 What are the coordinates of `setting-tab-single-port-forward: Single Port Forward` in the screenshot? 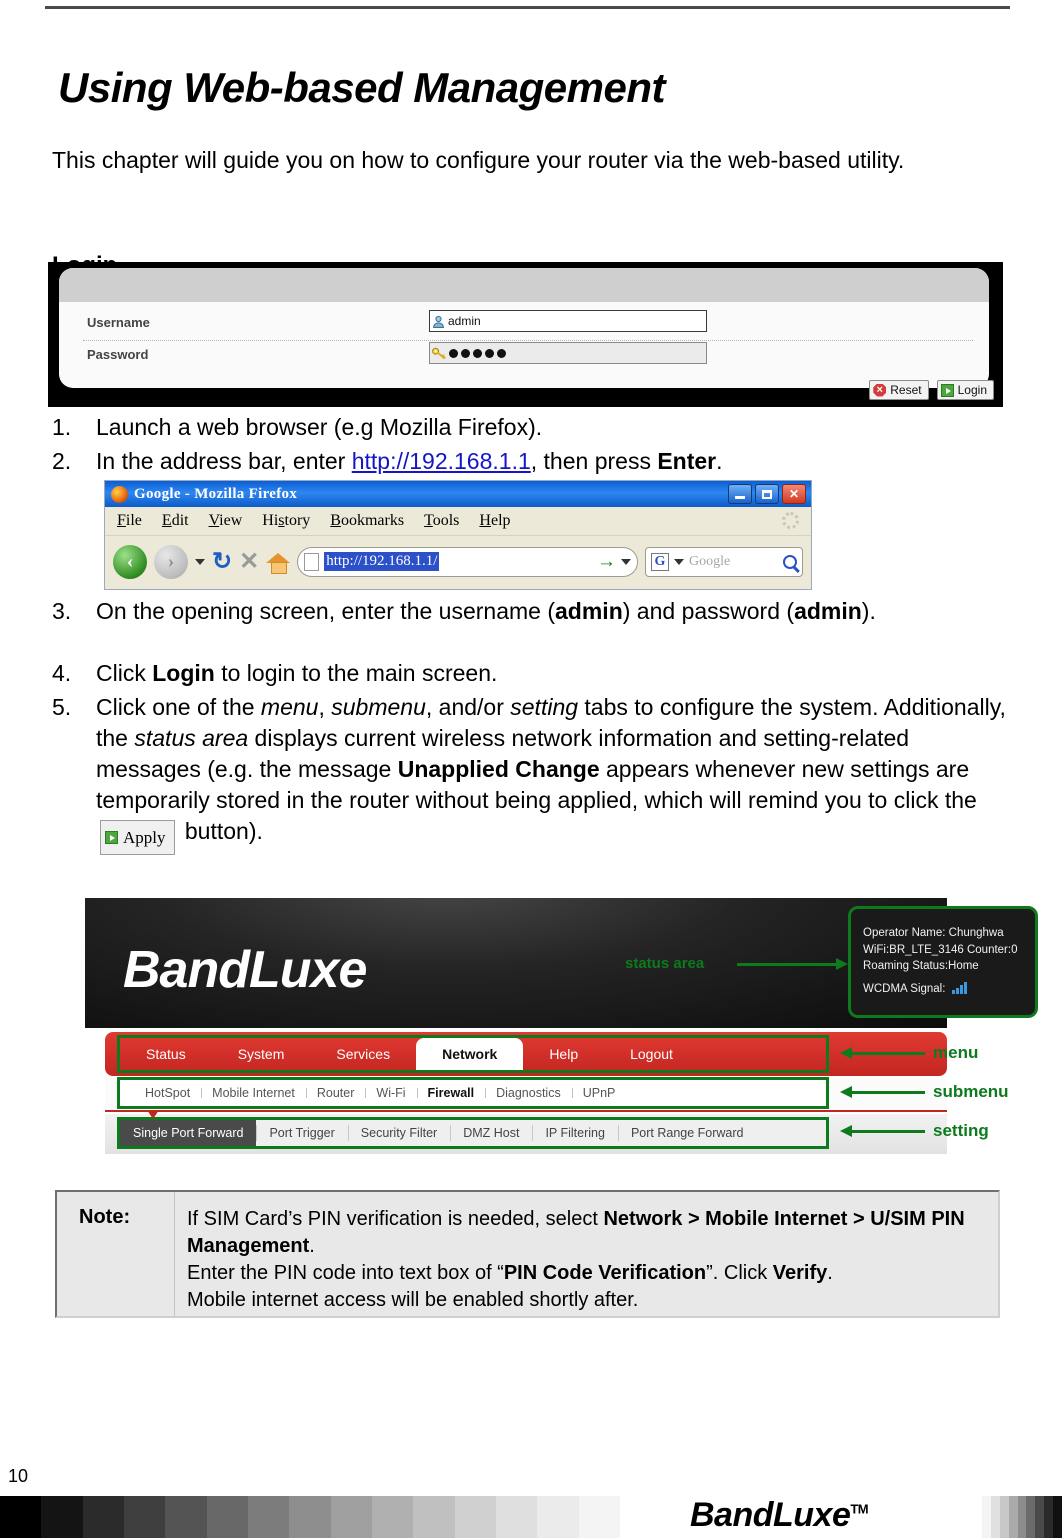 It's located at (188, 1133).